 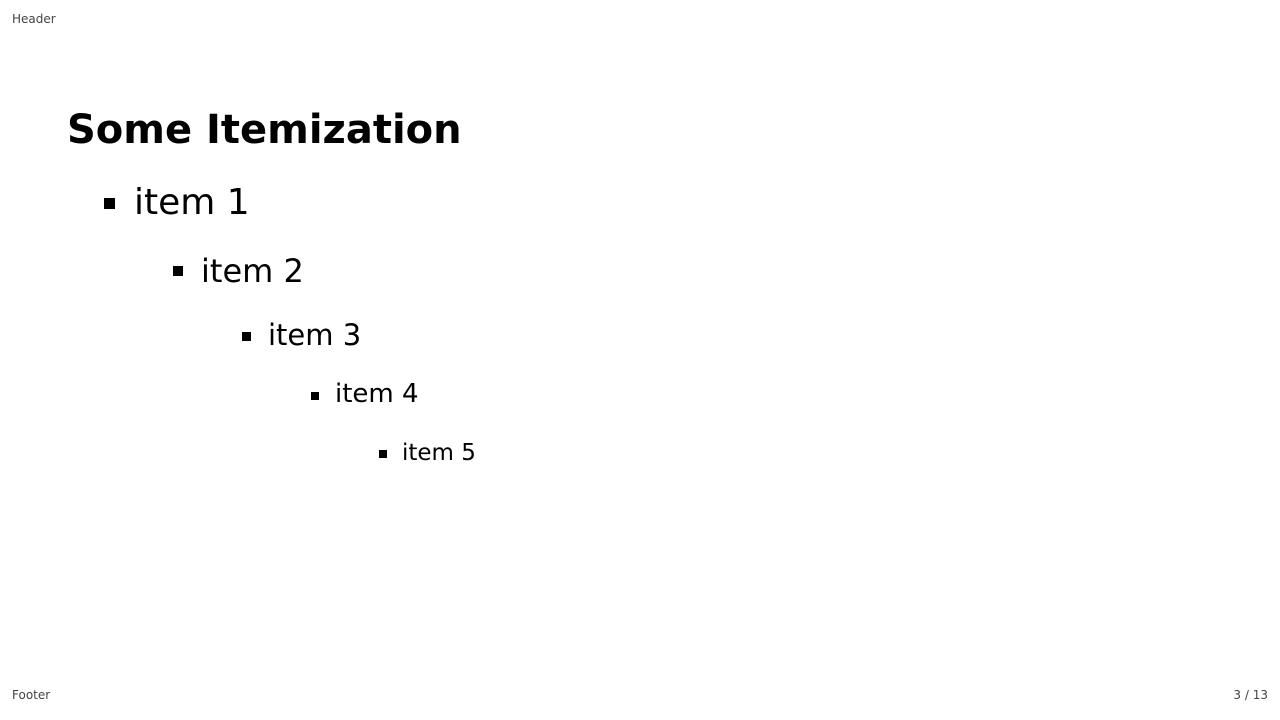 What do you see at coordinates (315, 335) in the screenshot?
I see `list-item-label: item 3` at bounding box center [315, 335].